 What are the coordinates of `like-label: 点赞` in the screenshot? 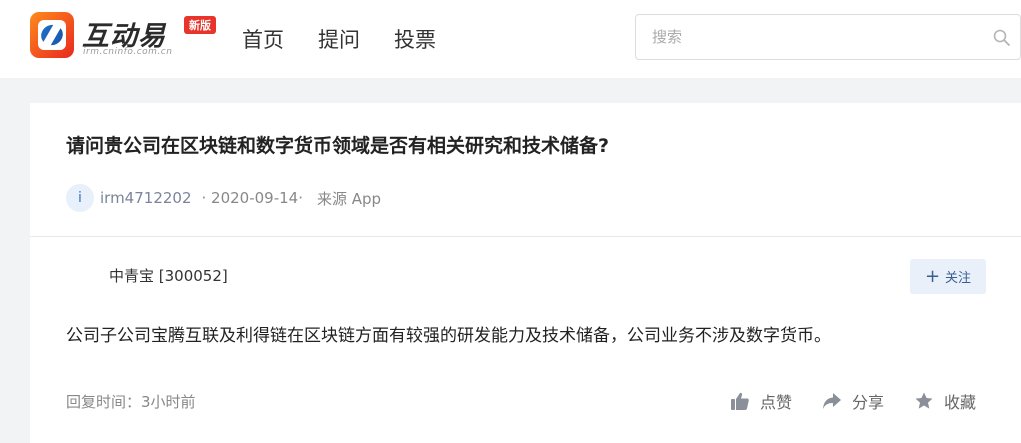 It's located at (776, 402).